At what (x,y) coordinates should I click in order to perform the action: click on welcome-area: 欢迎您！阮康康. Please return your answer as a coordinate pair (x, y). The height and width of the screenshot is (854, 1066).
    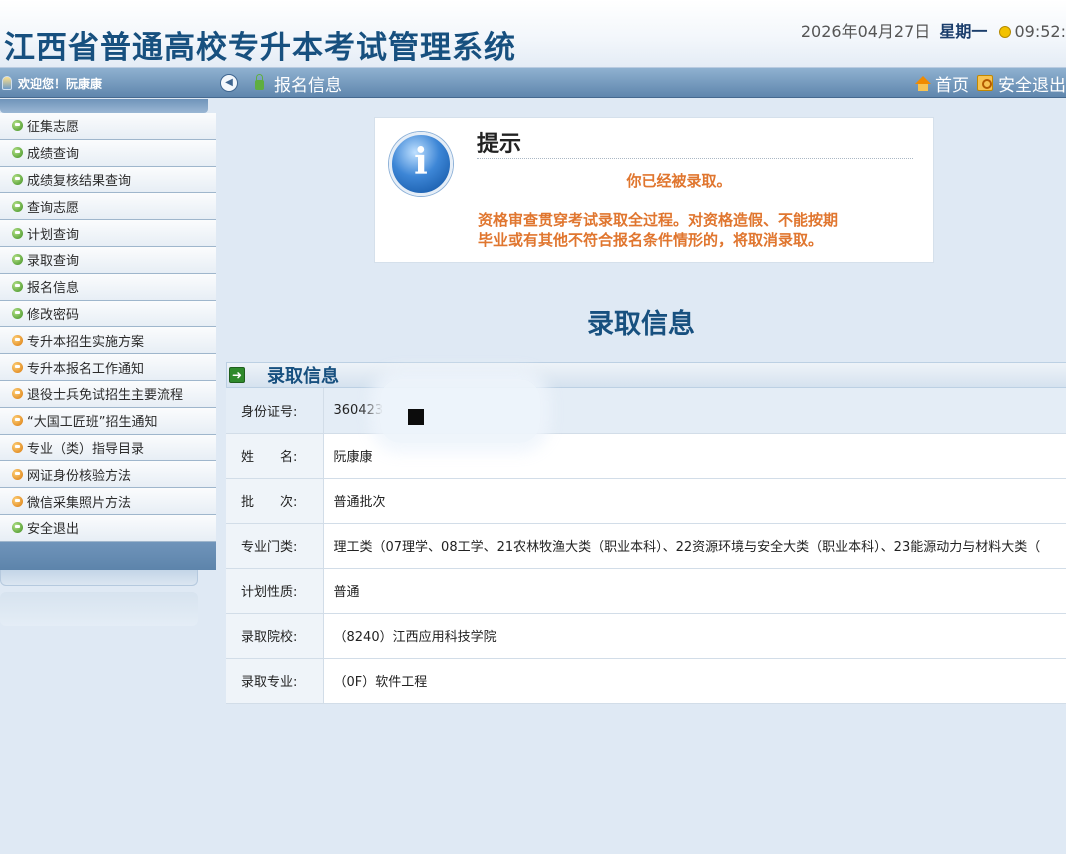
    Looking at the image, I should click on (108, 83).